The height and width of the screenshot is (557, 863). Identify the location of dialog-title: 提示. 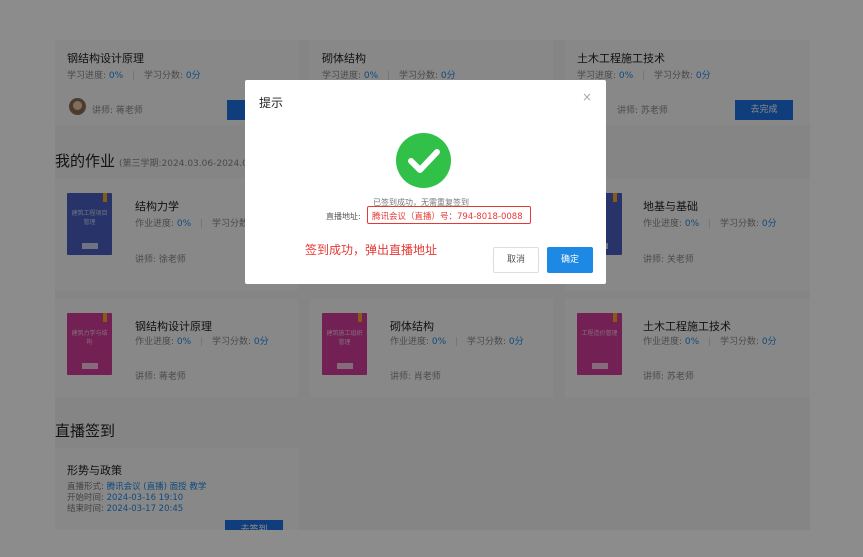
(271, 103).